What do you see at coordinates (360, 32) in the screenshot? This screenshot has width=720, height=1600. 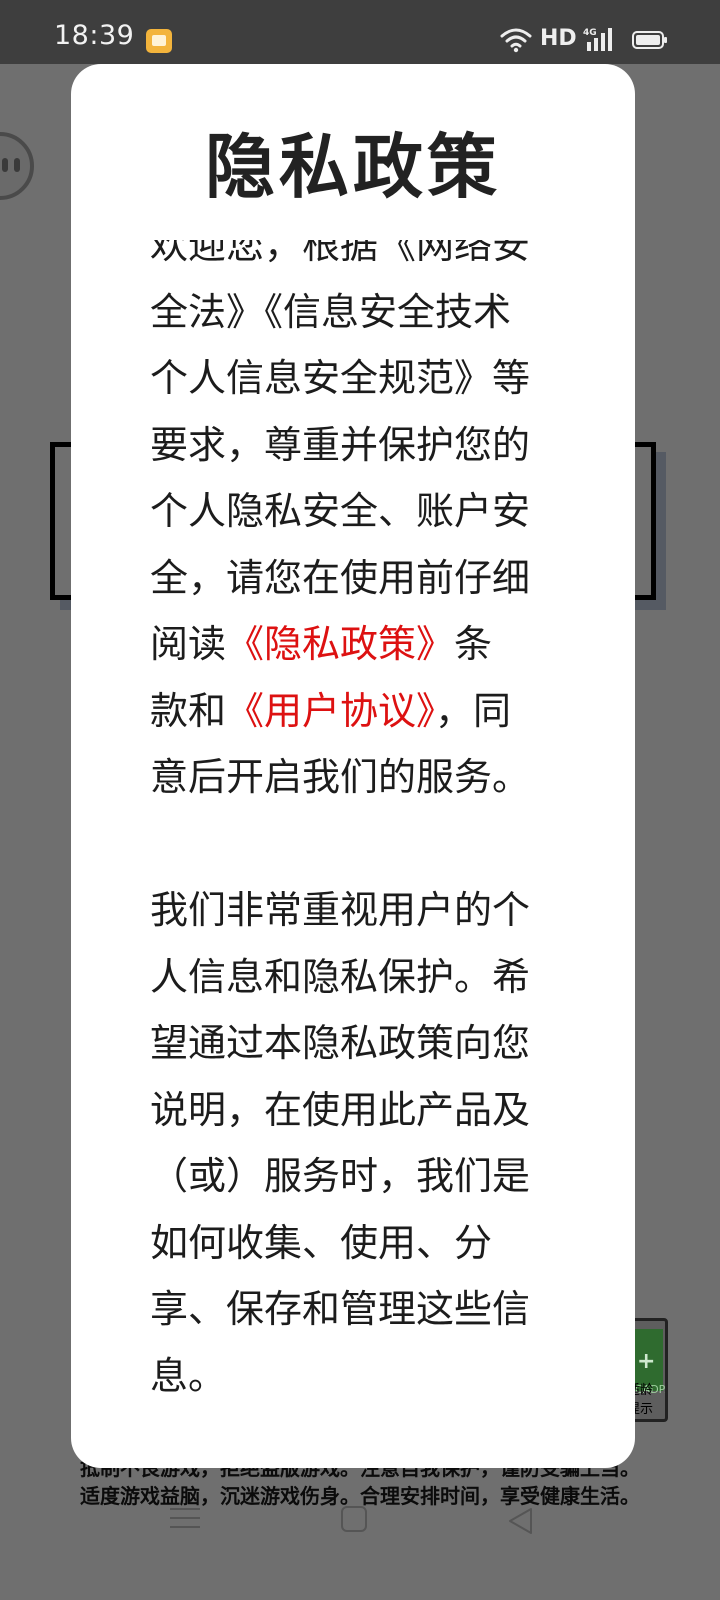 I see `status-bar: 18:39 HD 4G` at bounding box center [360, 32].